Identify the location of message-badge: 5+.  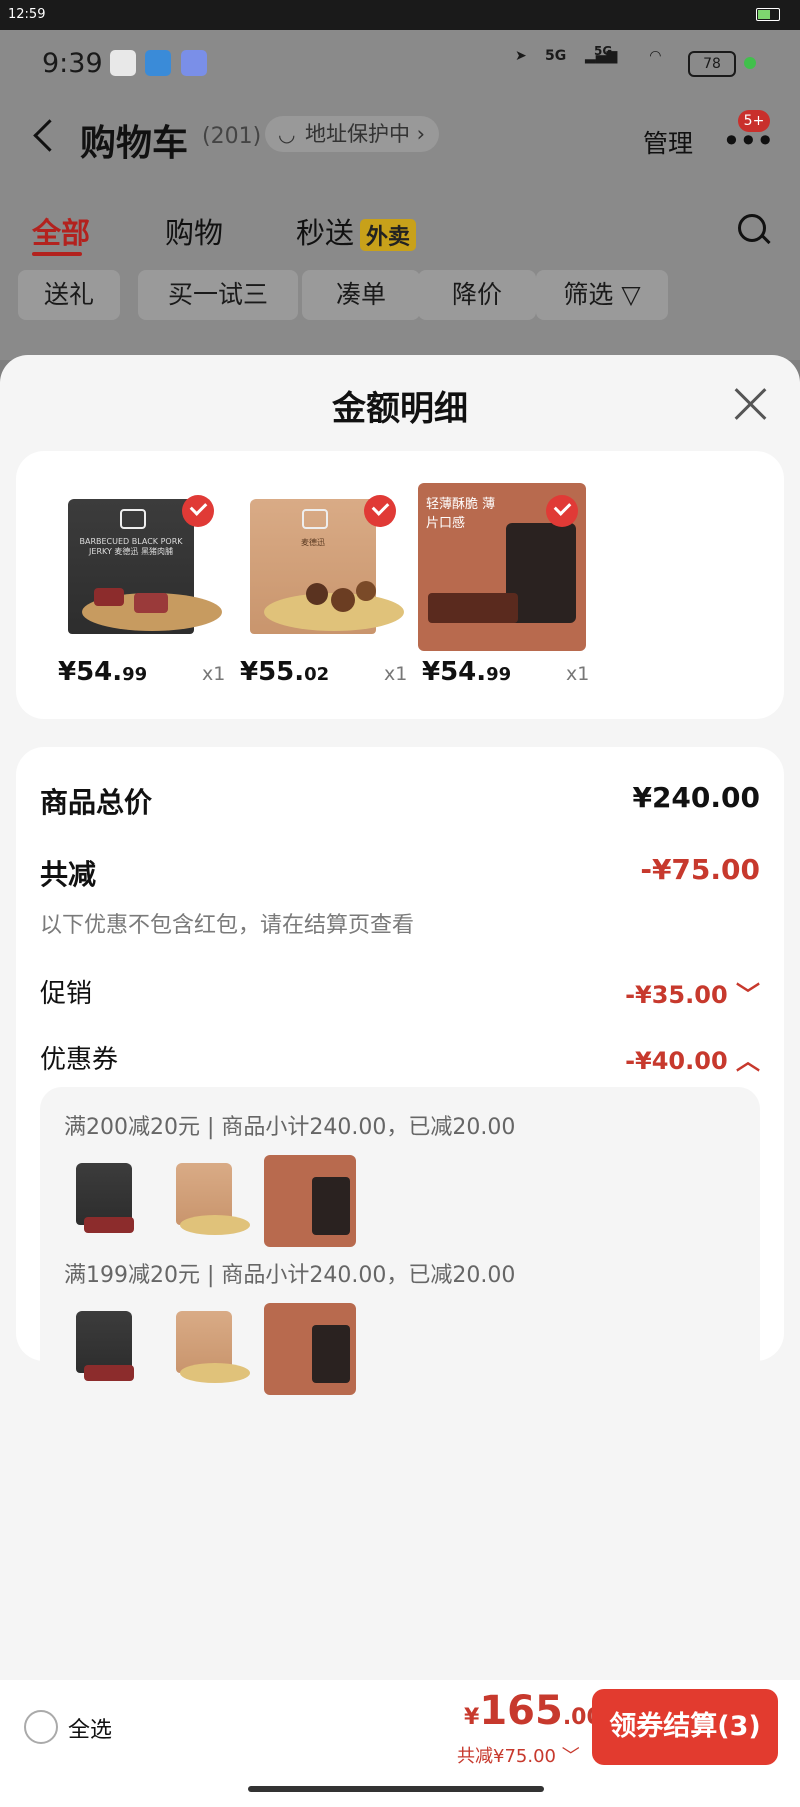
(754, 121).